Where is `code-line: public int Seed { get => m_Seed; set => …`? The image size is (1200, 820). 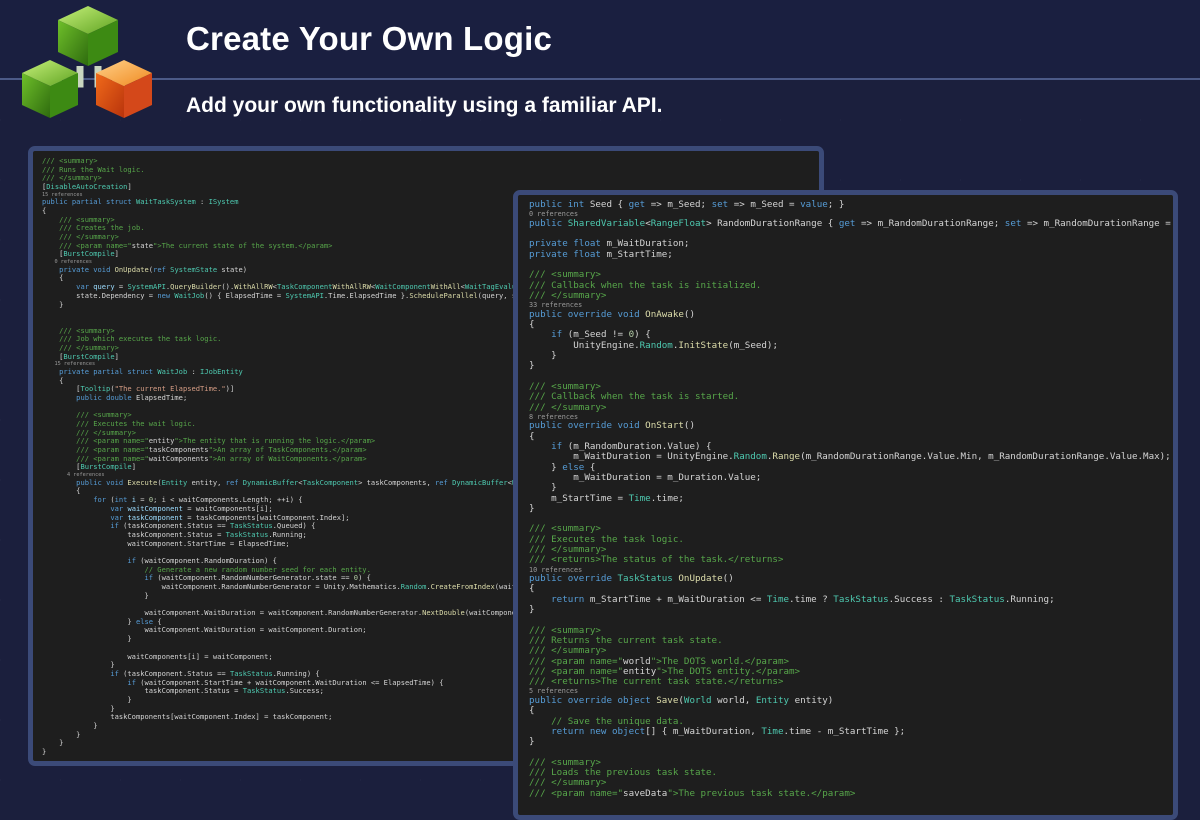 code-line: public int Seed { get => m_Seed; set => … is located at coordinates (687, 204).